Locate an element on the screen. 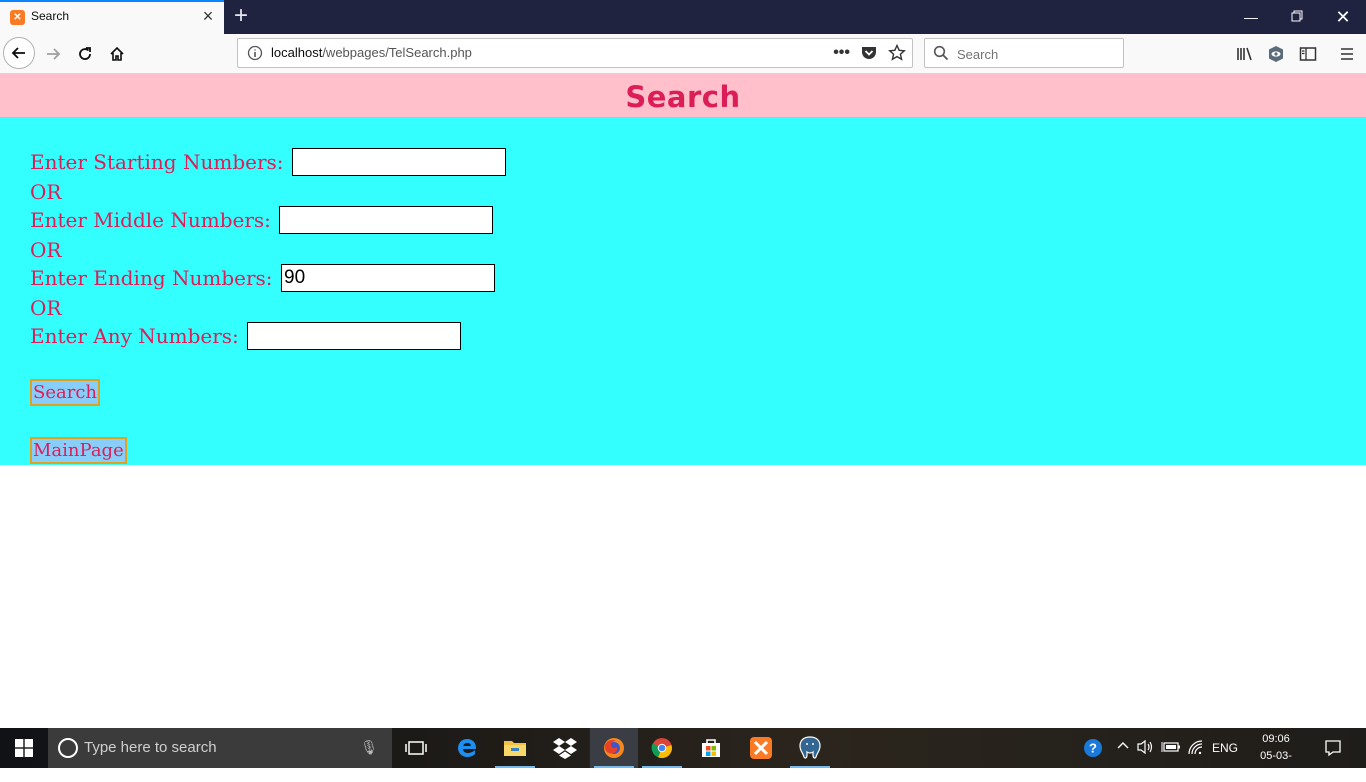 This screenshot has width=1366, height=782. clock-date: 05-03-2018 is located at coordinates (1276, 764).